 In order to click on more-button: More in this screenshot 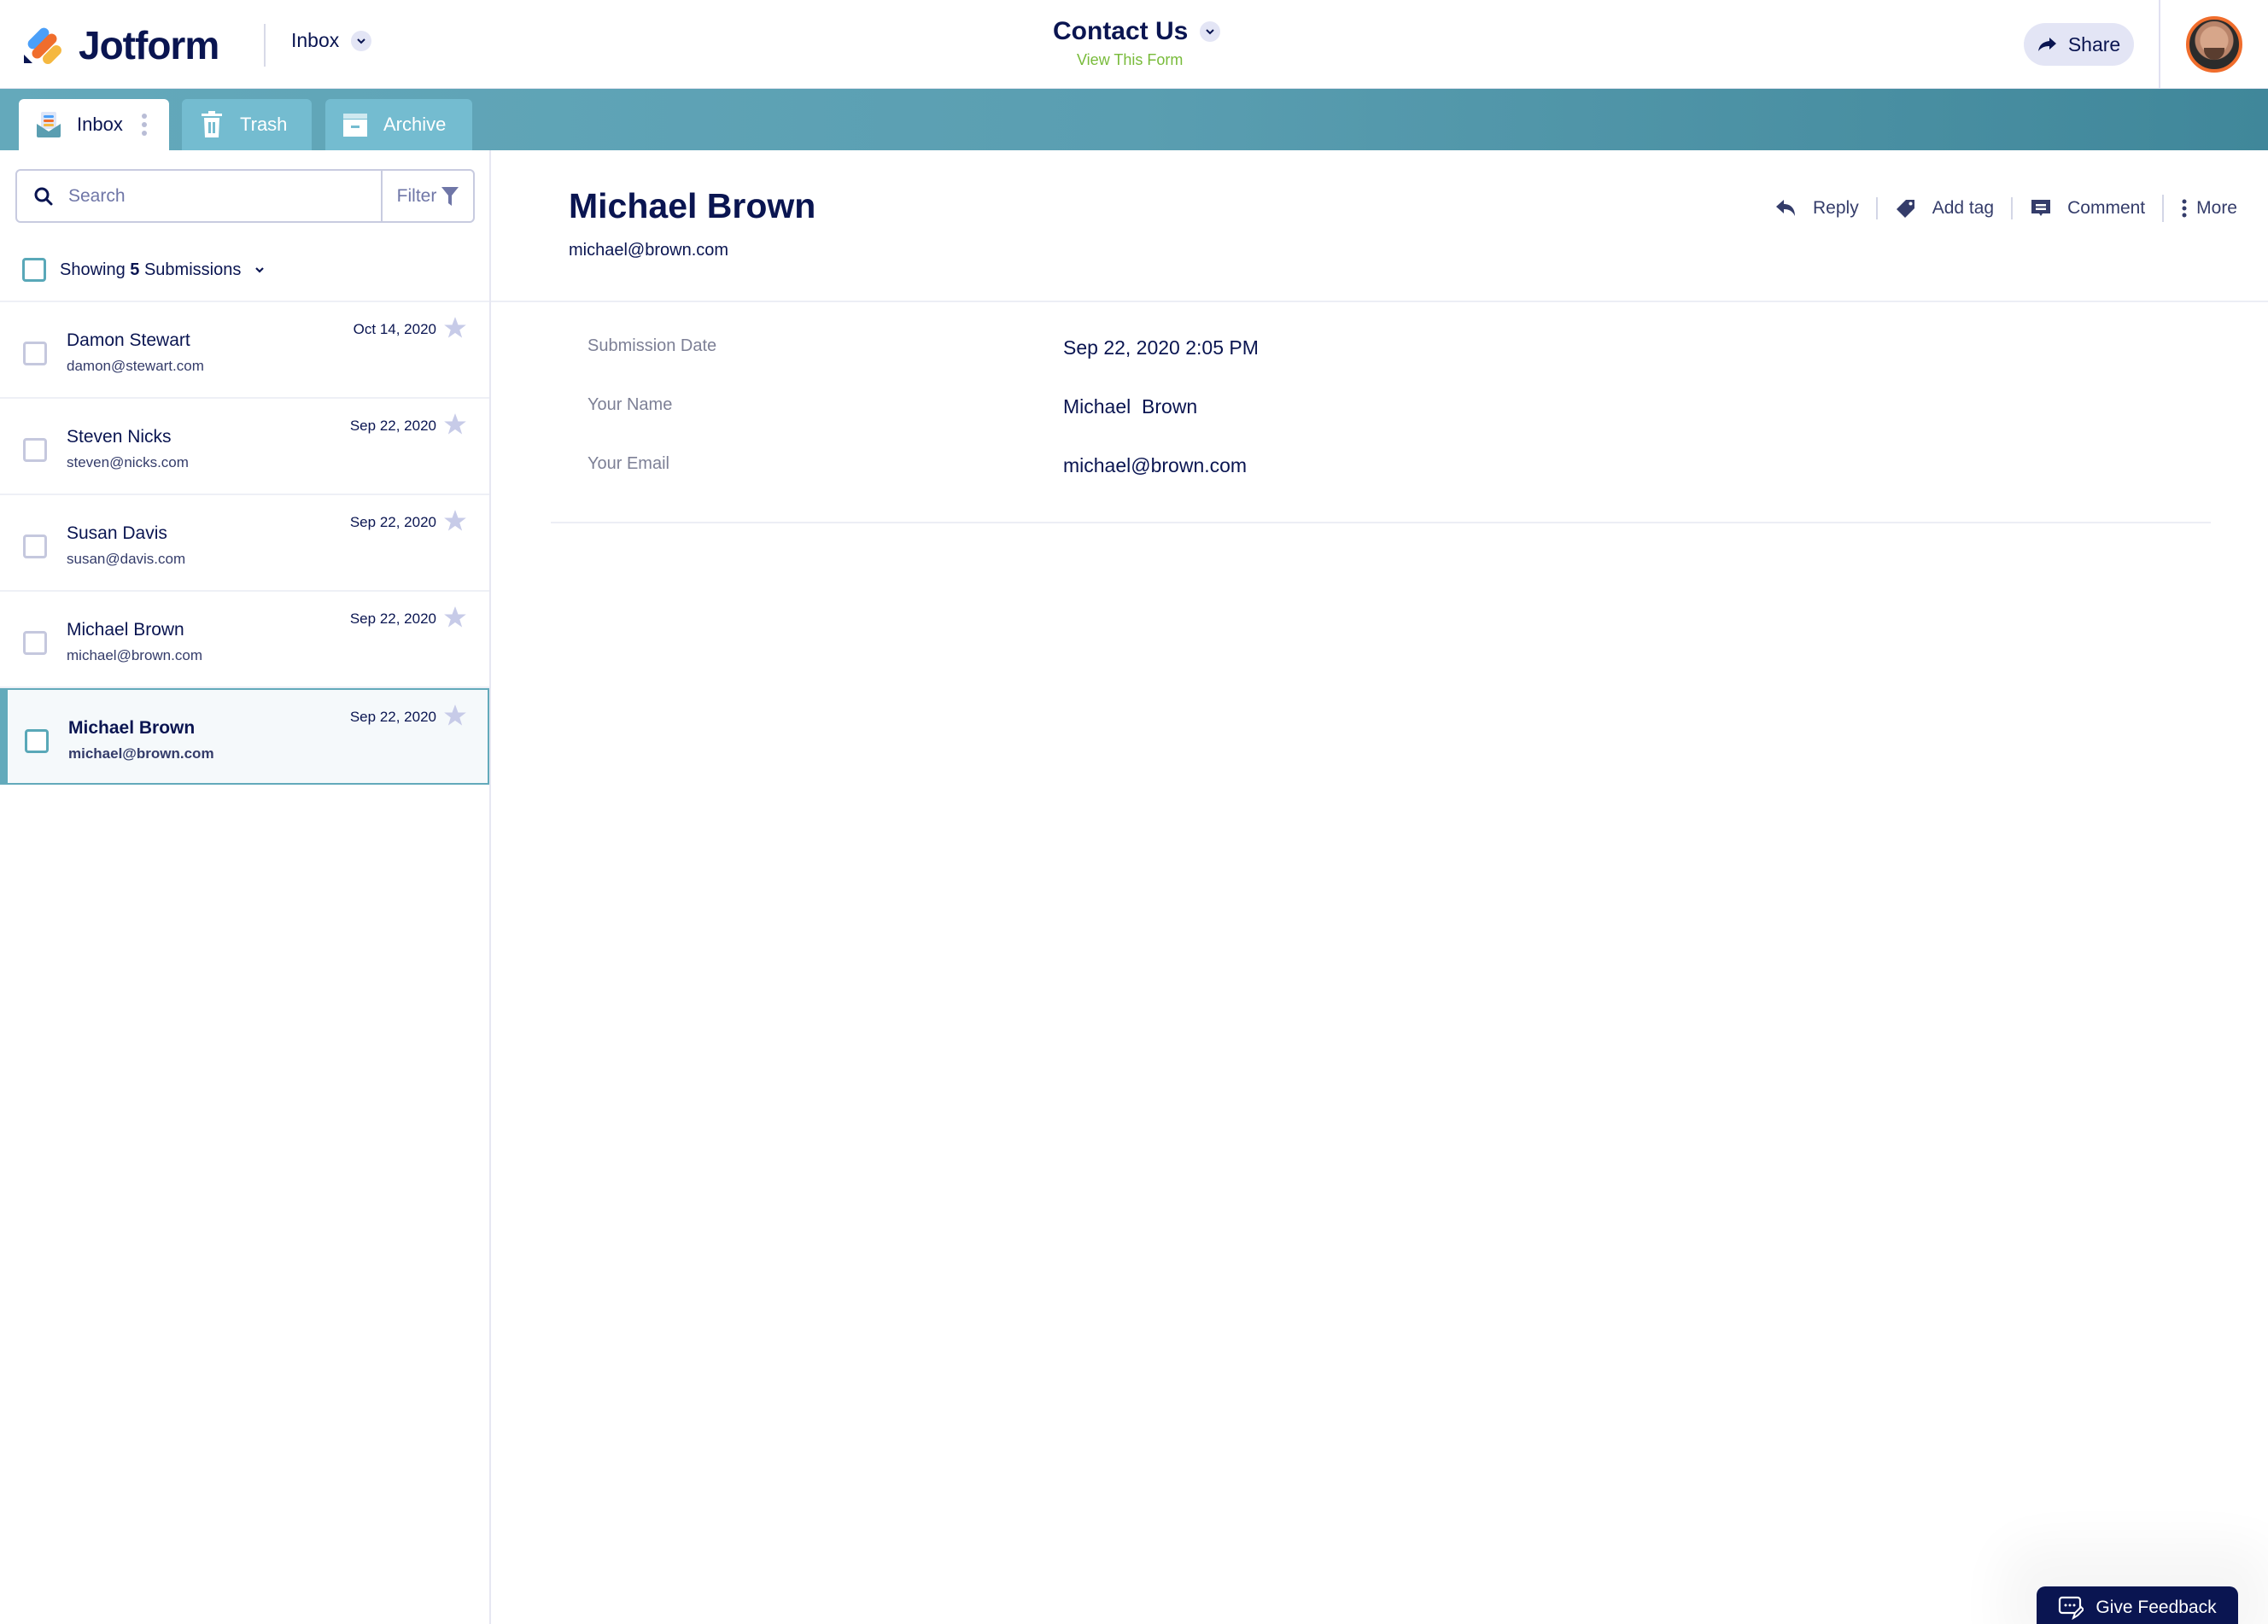, I will do `click(2200, 209)`.